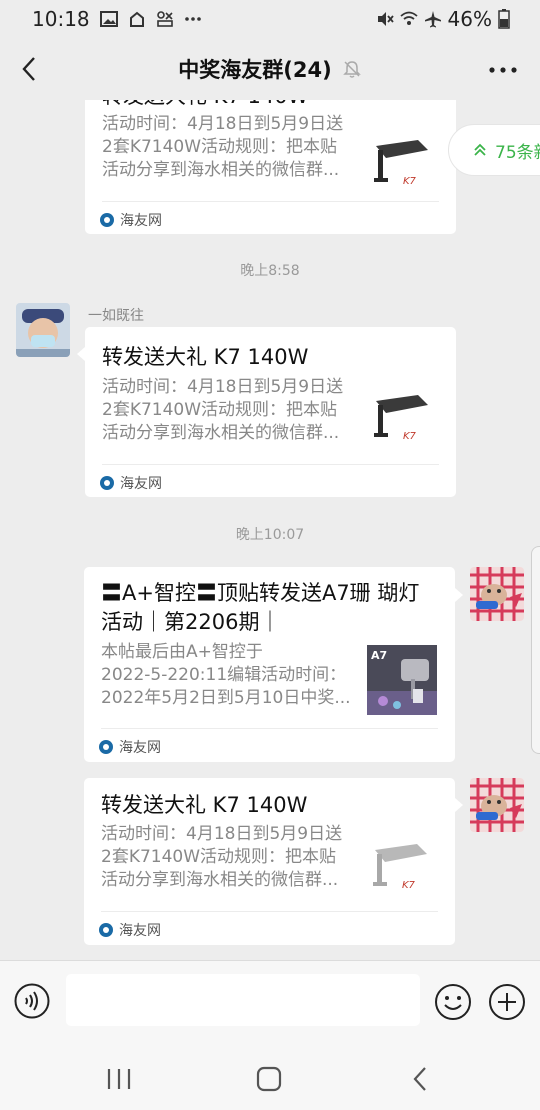 This screenshot has height=1110, width=540. Describe the element at coordinates (402, 680) in the screenshot. I see `a7-lamp-thumbnail-image: A7` at that location.